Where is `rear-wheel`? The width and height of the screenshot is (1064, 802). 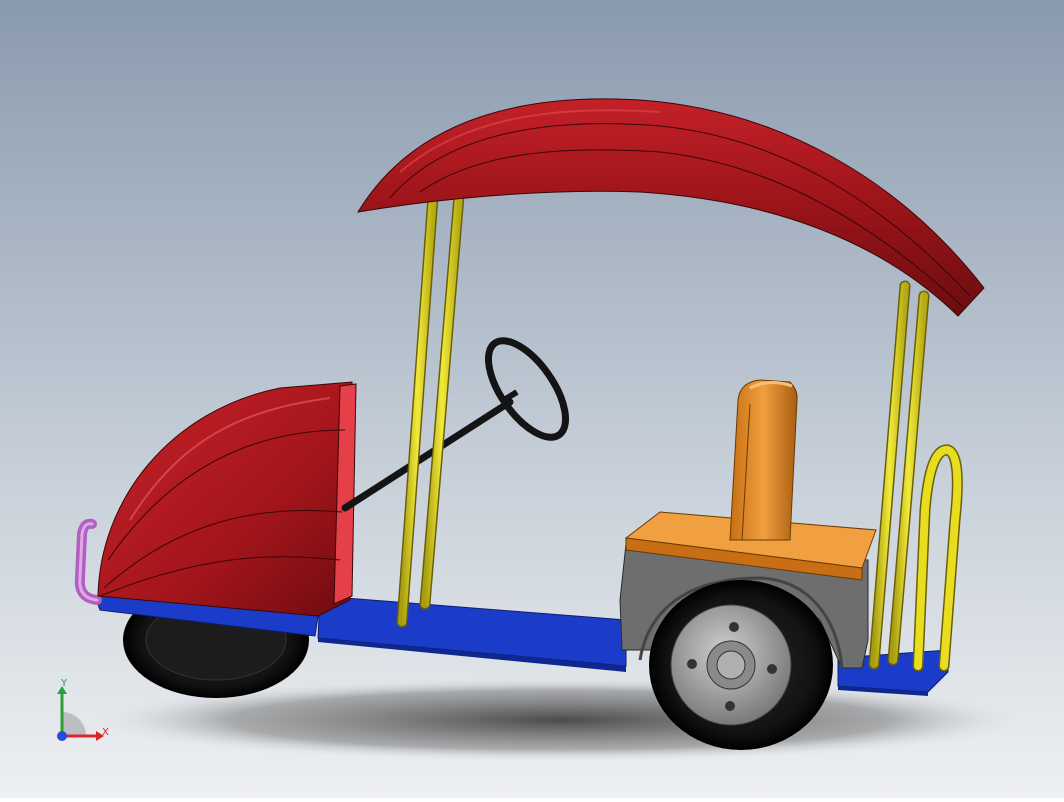 rear-wheel is located at coordinates (741, 665).